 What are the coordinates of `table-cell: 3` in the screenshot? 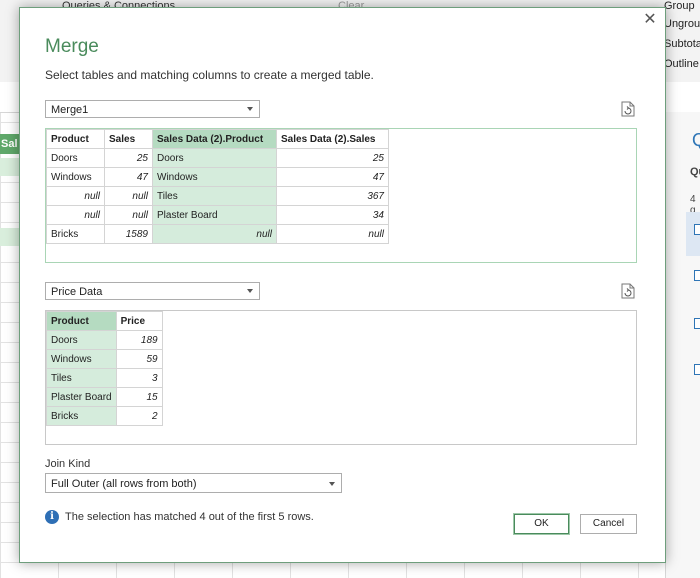 It's located at (139, 378).